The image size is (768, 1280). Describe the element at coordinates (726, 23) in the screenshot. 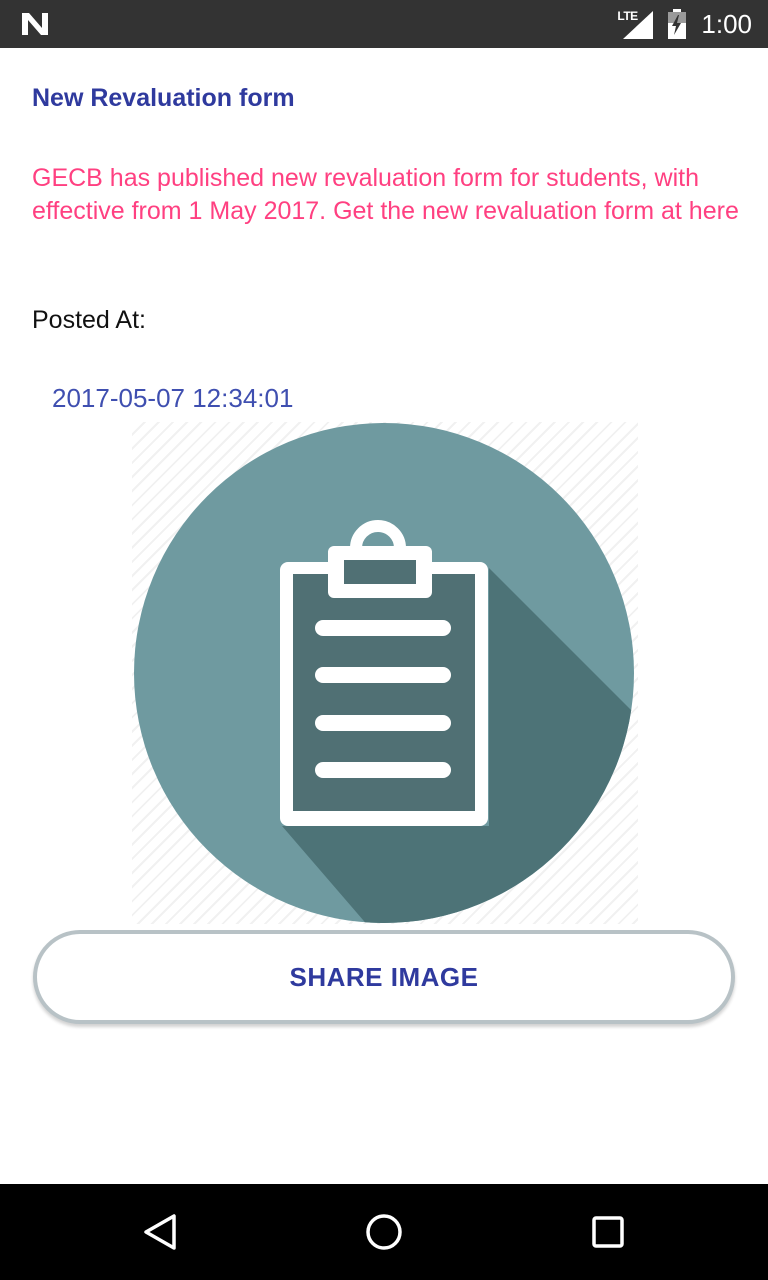

I see `clock: 1:00` at that location.